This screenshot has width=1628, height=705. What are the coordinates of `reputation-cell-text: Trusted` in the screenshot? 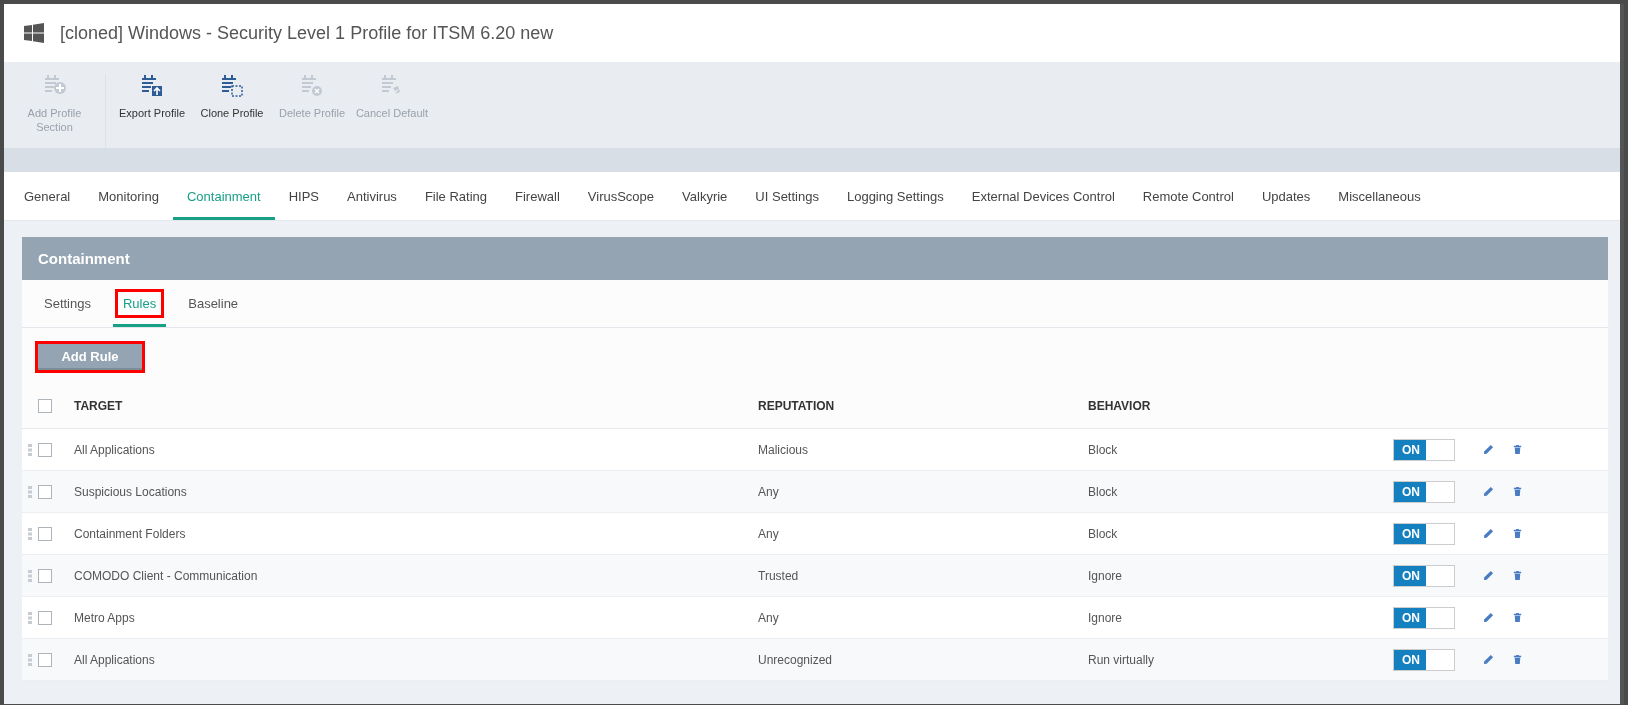 It's located at (779, 575).